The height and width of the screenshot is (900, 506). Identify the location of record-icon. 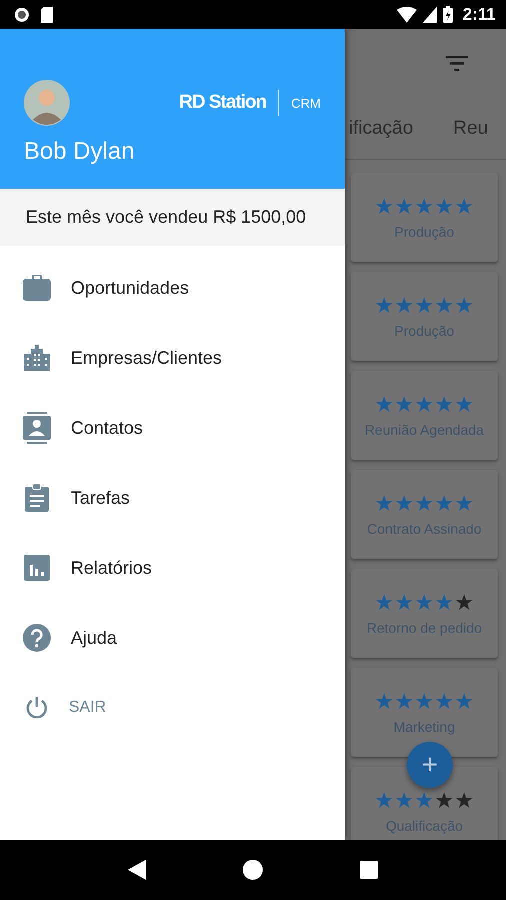
(22, 14).